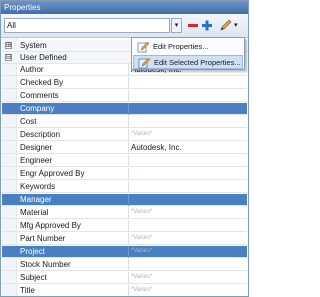  What do you see at coordinates (124, 187) in the screenshot?
I see `property-row: Keywords` at bounding box center [124, 187].